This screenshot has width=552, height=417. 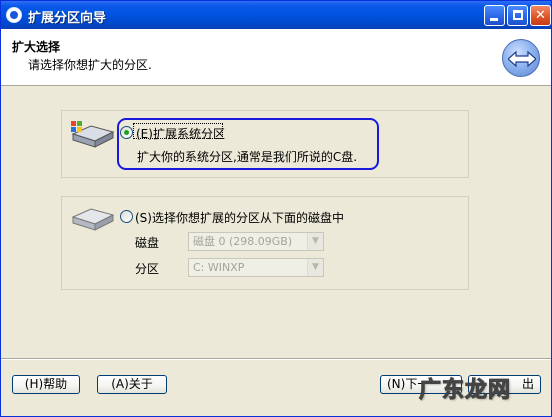 I want to click on about-button: (A)关于, so click(x=132, y=384).